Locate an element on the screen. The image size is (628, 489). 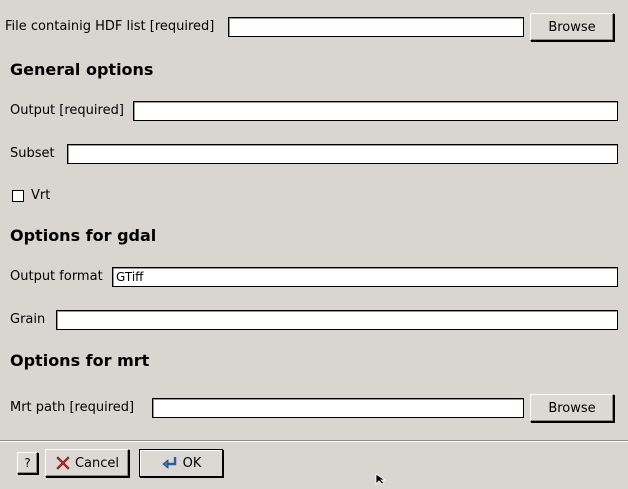
grain-label: Grain is located at coordinates (28, 319).